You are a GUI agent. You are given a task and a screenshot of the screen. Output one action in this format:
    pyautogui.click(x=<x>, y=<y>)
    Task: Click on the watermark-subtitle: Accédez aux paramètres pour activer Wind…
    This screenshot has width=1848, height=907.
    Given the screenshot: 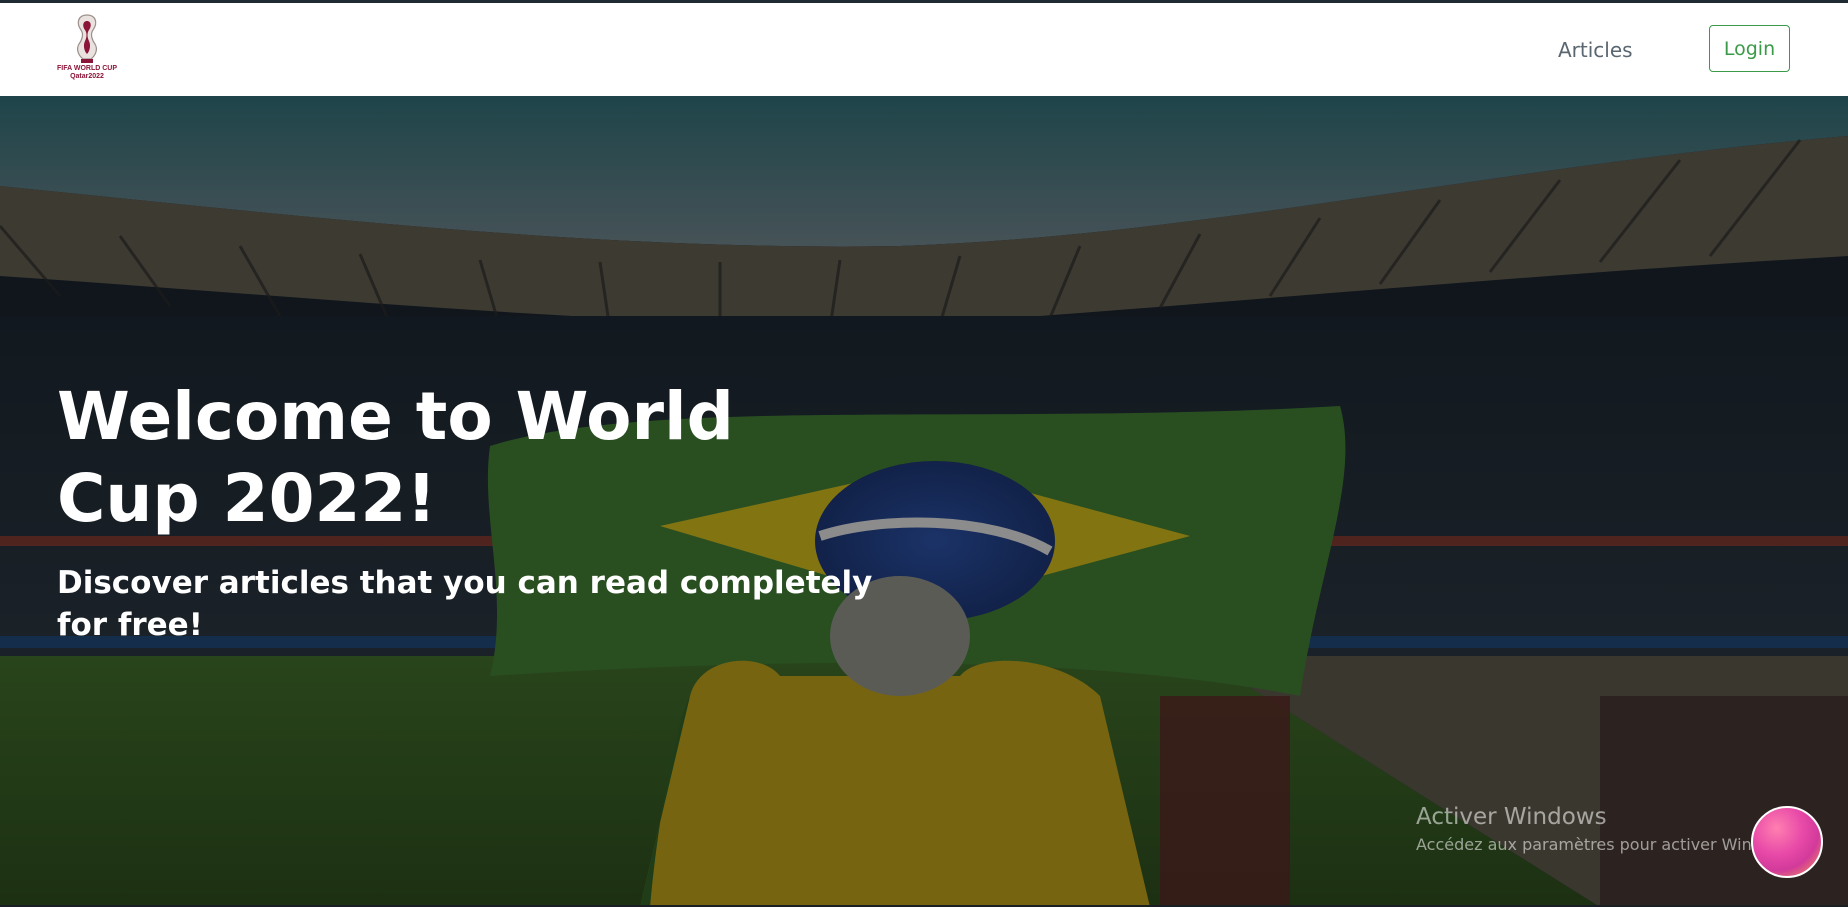 What is the action you would take?
    pyautogui.click(x=1607, y=844)
    